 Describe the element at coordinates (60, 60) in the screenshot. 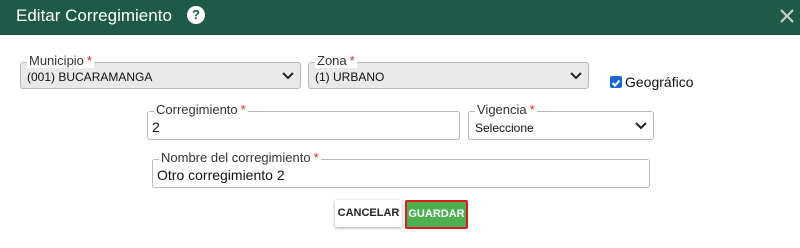

I see `municipio-label: Municipio *` at that location.